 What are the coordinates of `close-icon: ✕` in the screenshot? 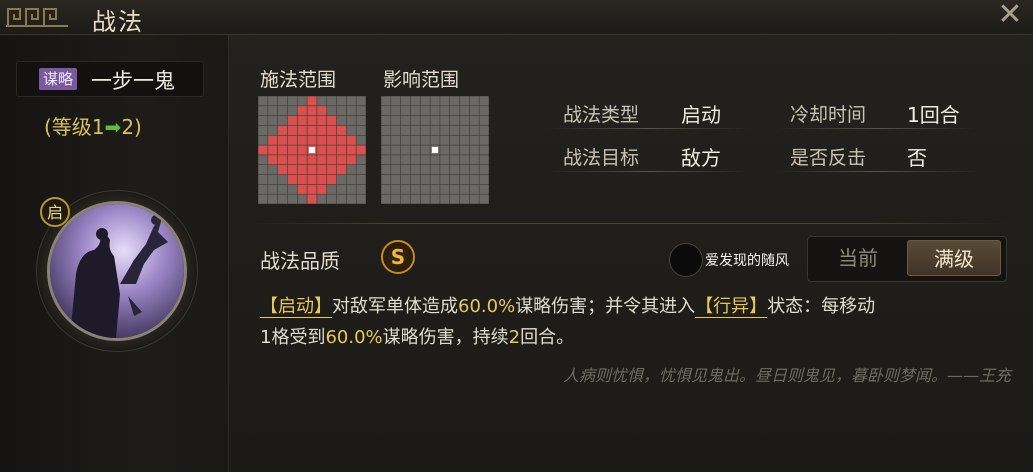 It's located at (1010, 15).